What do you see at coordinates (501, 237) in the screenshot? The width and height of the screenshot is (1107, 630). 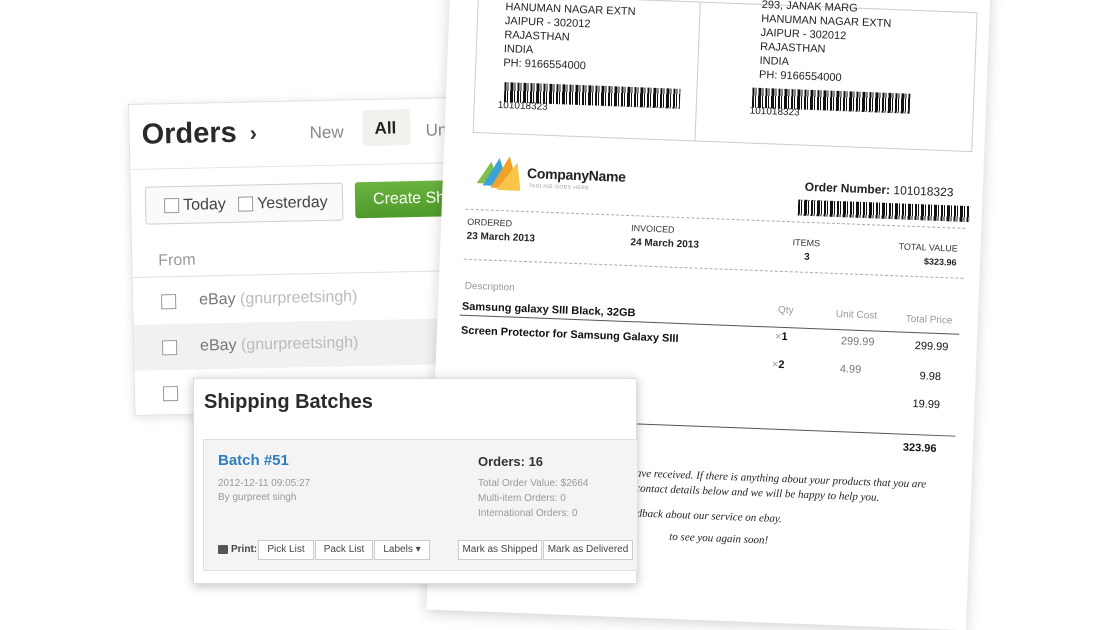 I see `ordered-date: 23 March 2013` at bounding box center [501, 237].